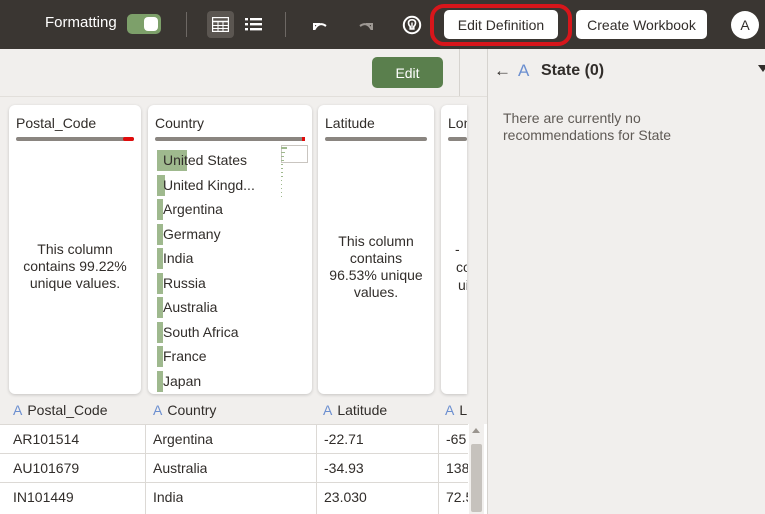 This screenshot has width=765, height=514. I want to click on country-value-item: South Africa, so click(221, 332).